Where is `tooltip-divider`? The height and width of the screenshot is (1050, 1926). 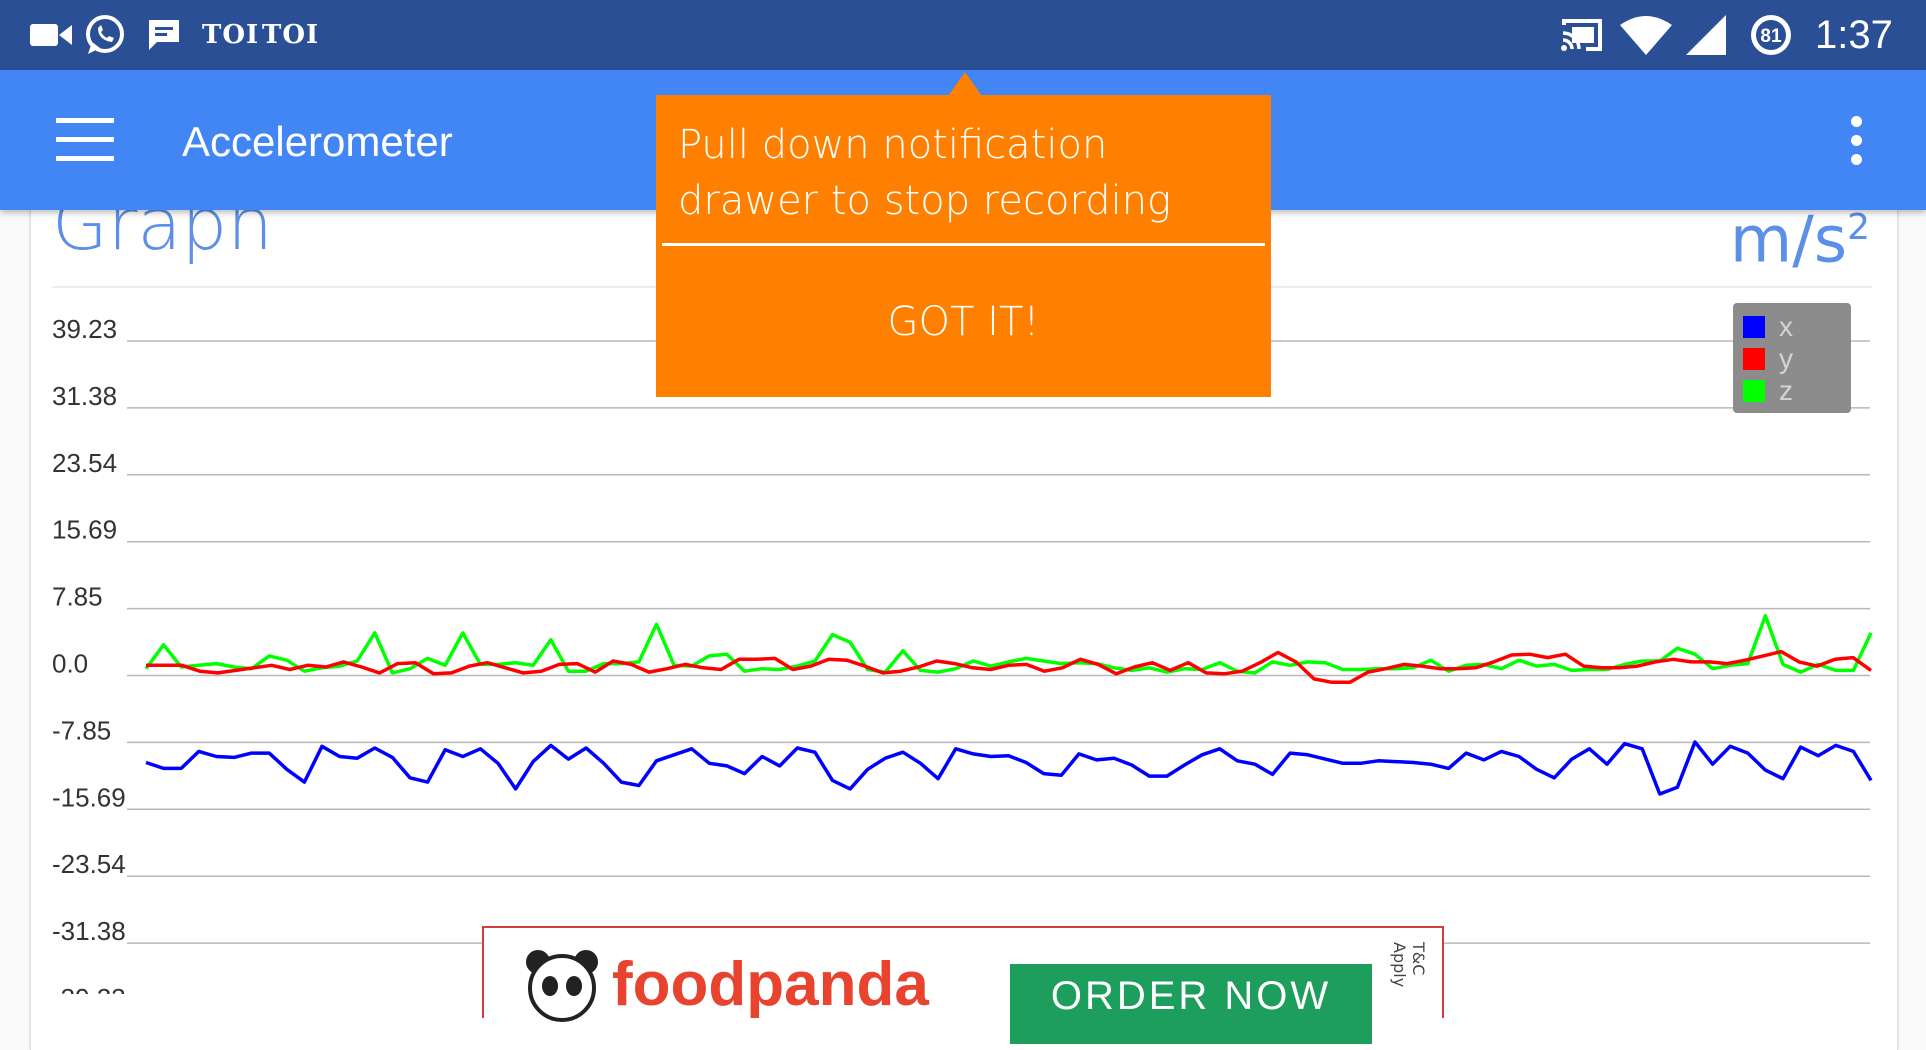
tooltip-divider is located at coordinates (963, 244).